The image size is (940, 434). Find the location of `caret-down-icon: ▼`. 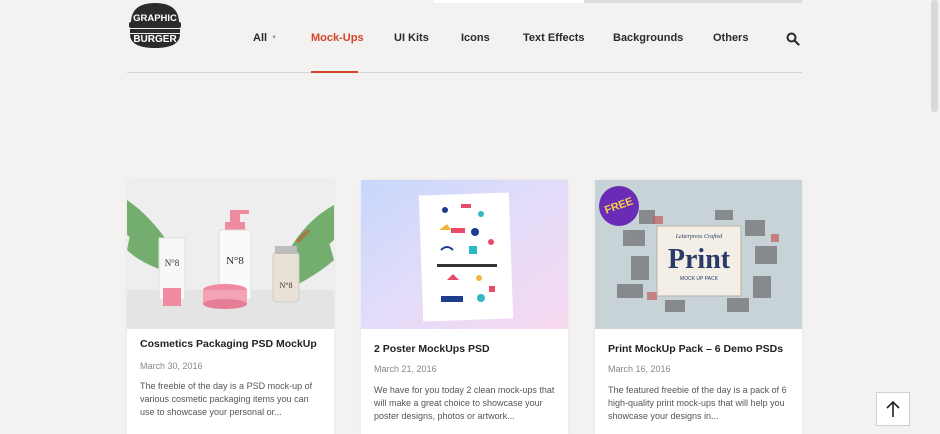

caret-down-icon: ▼ is located at coordinates (274, 38).